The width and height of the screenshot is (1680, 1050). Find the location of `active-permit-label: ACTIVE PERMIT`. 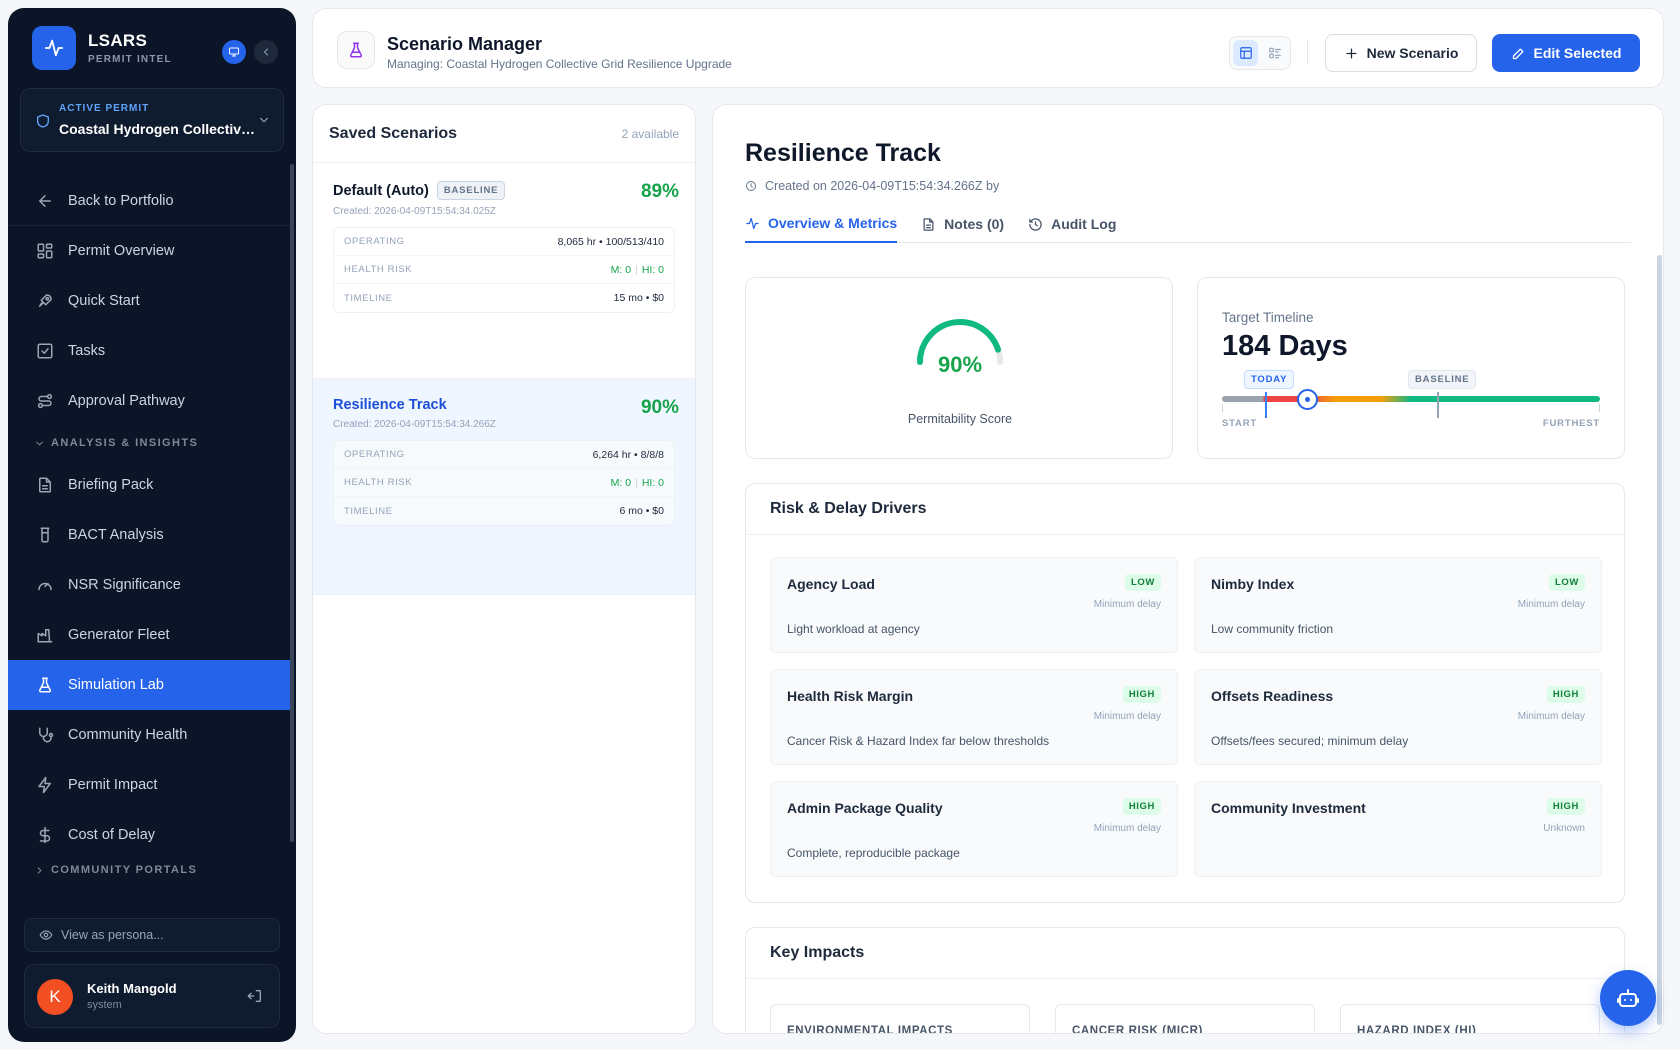

active-permit-label: ACTIVE PERMIT is located at coordinates (104, 108).